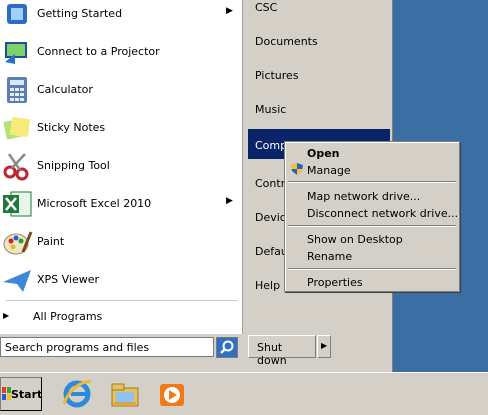  I want to click on windows-explorer-icon, so click(125, 394).